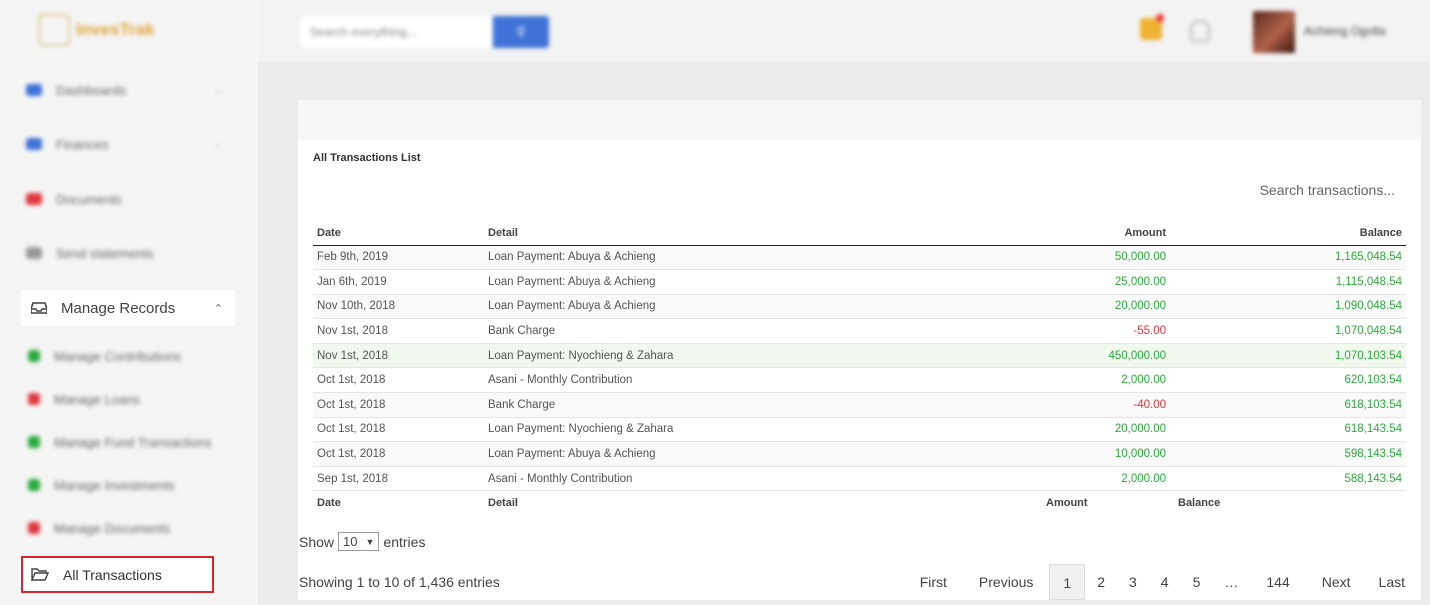 The image size is (1430, 605). I want to click on pagination: First Previous 1 2 3 4 5 … 144 Next Last, so click(1154, 582).